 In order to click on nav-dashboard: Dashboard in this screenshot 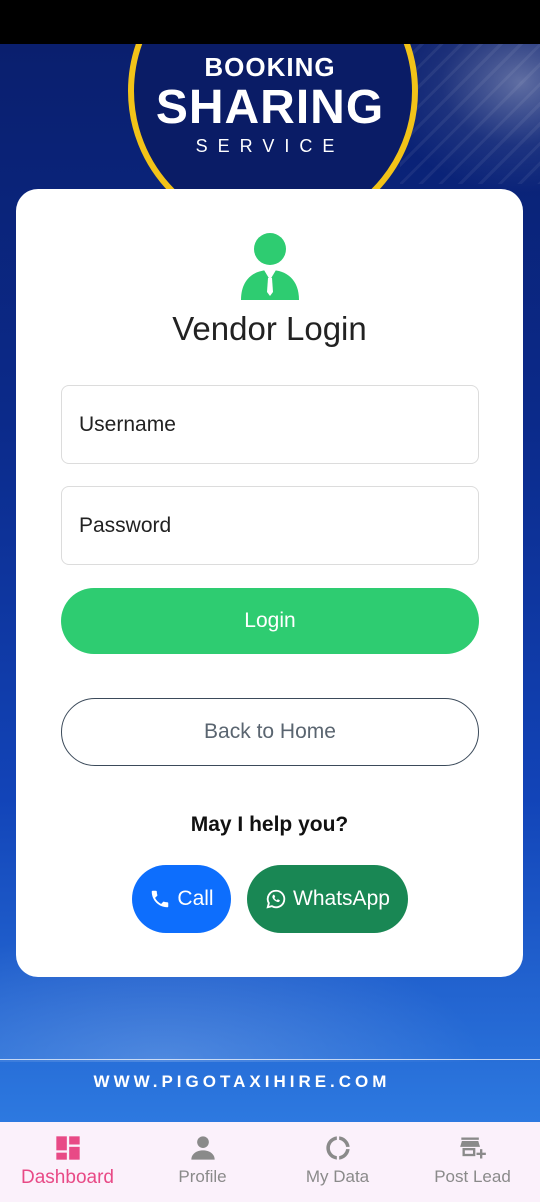, I will do `click(67, 1162)`.